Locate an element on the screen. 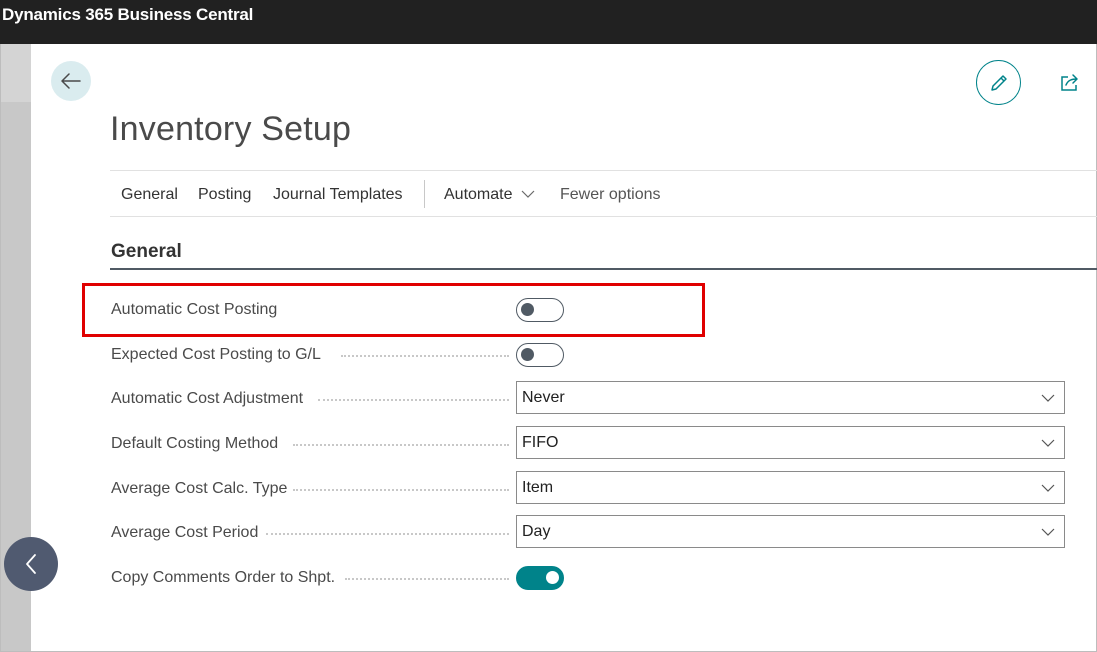 The width and height of the screenshot is (1097, 652). arrow-left-icon is located at coordinates (71, 81).